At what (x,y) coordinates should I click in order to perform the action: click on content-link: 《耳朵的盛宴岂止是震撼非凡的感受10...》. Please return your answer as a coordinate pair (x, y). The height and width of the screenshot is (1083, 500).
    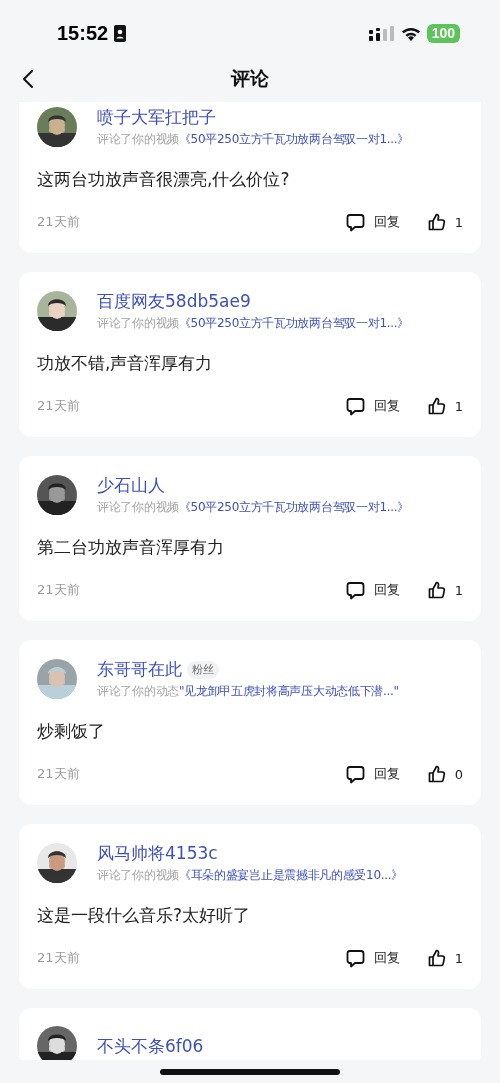
    Looking at the image, I should click on (291, 875).